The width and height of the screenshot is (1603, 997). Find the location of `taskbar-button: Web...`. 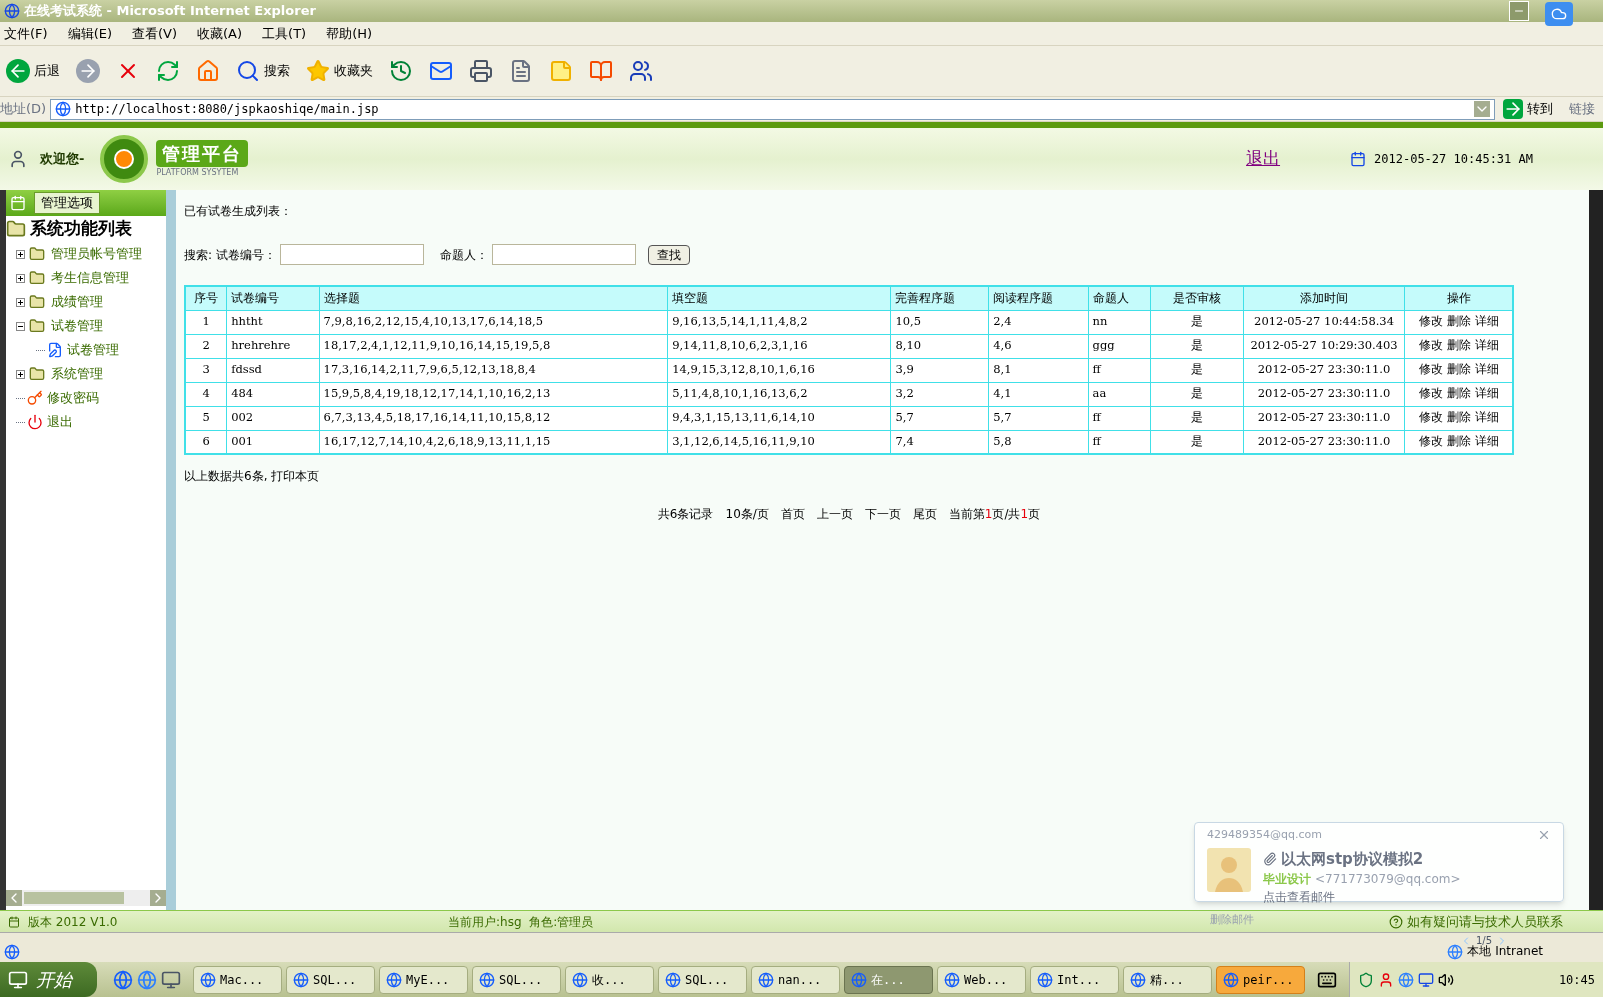

taskbar-button: Web... is located at coordinates (981, 979).